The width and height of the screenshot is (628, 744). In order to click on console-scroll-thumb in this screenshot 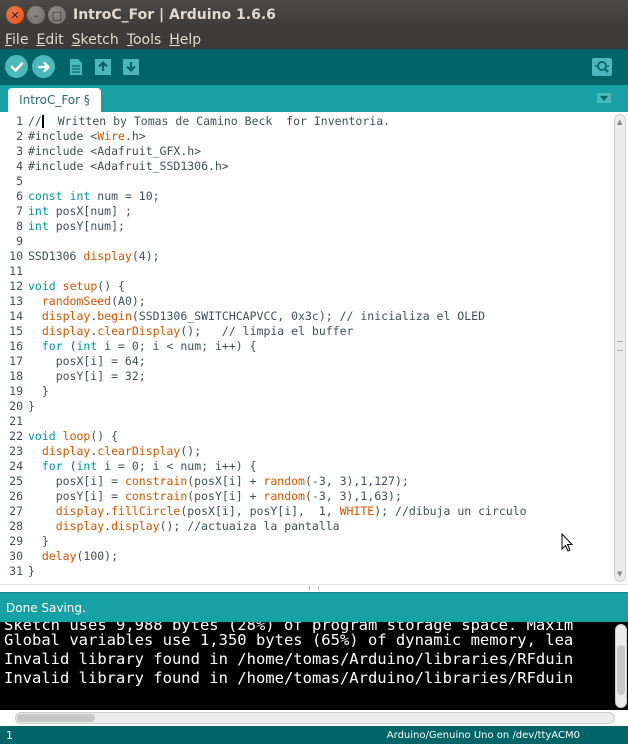, I will do `click(621, 670)`.